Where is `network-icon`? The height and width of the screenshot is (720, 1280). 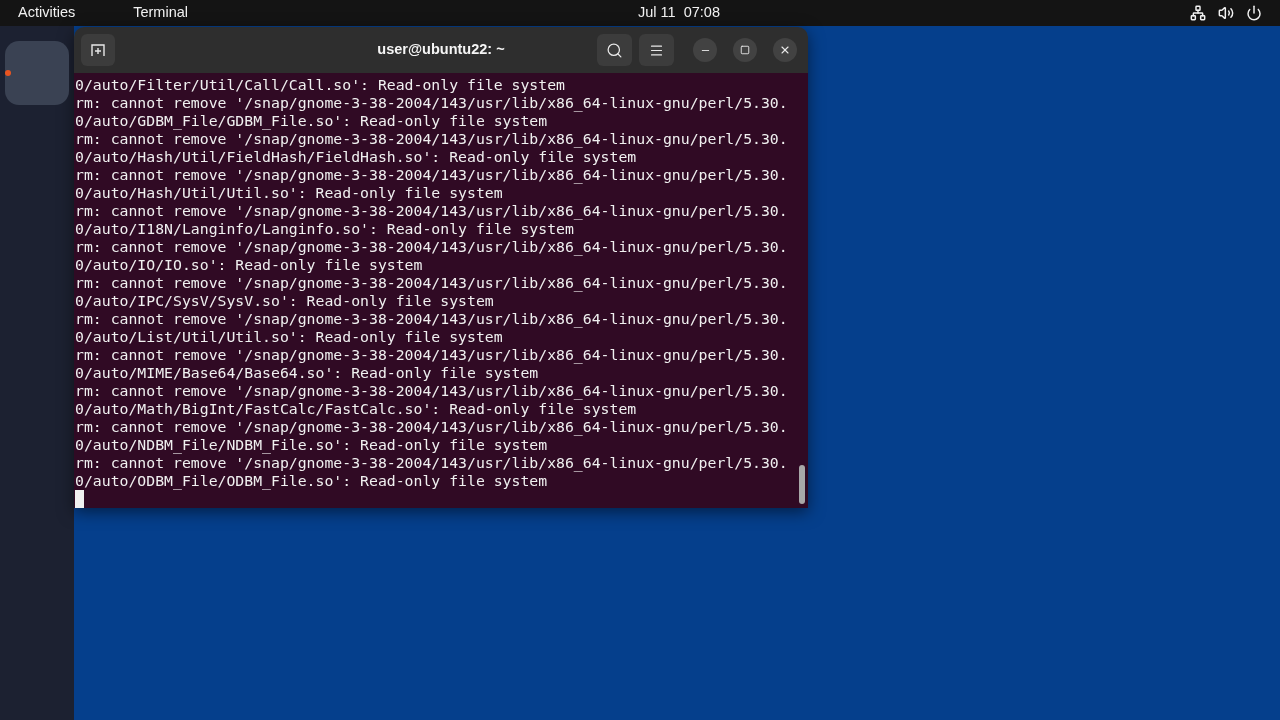 network-icon is located at coordinates (1198, 13).